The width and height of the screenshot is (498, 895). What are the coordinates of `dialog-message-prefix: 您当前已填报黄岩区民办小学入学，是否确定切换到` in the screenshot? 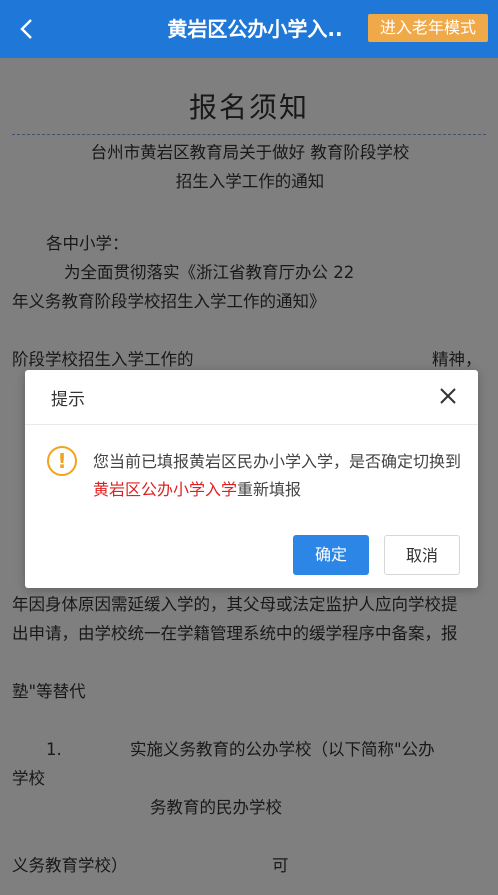 It's located at (277, 461).